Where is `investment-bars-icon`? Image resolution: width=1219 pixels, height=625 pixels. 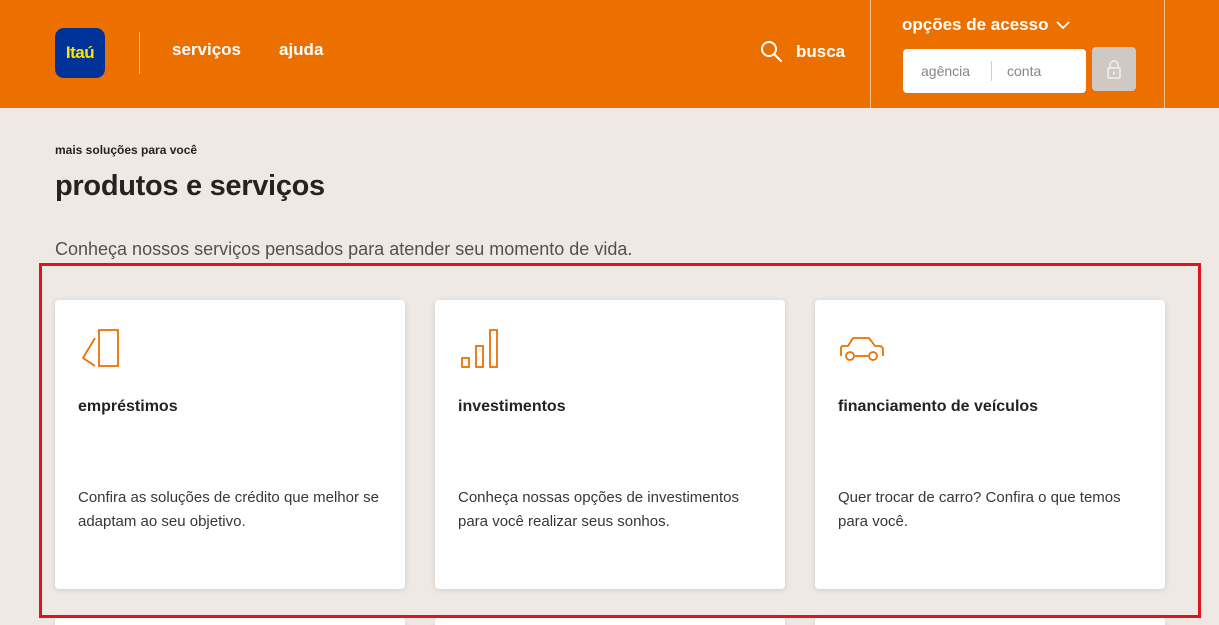
investment-bars-icon is located at coordinates (479, 348).